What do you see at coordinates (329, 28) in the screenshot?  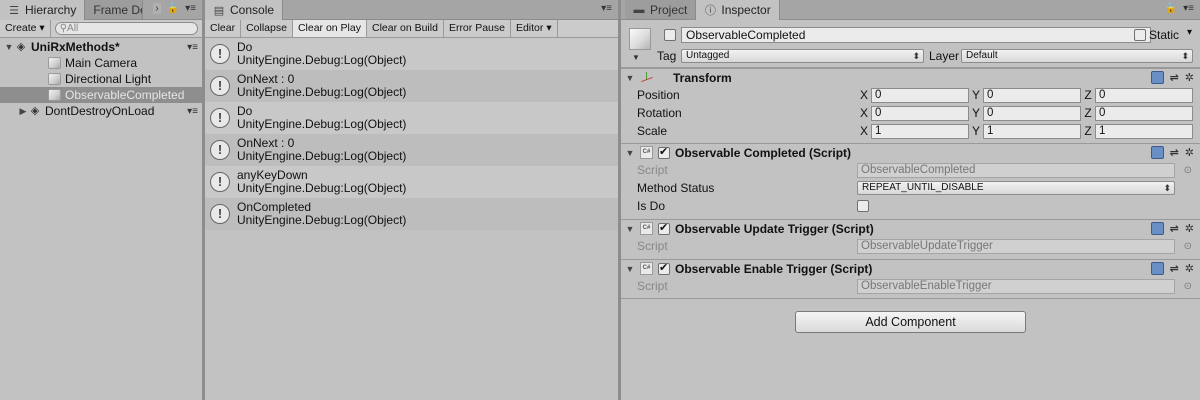 I see `clear-on-play-toggle: Clear on Play` at bounding box center [329, 28].